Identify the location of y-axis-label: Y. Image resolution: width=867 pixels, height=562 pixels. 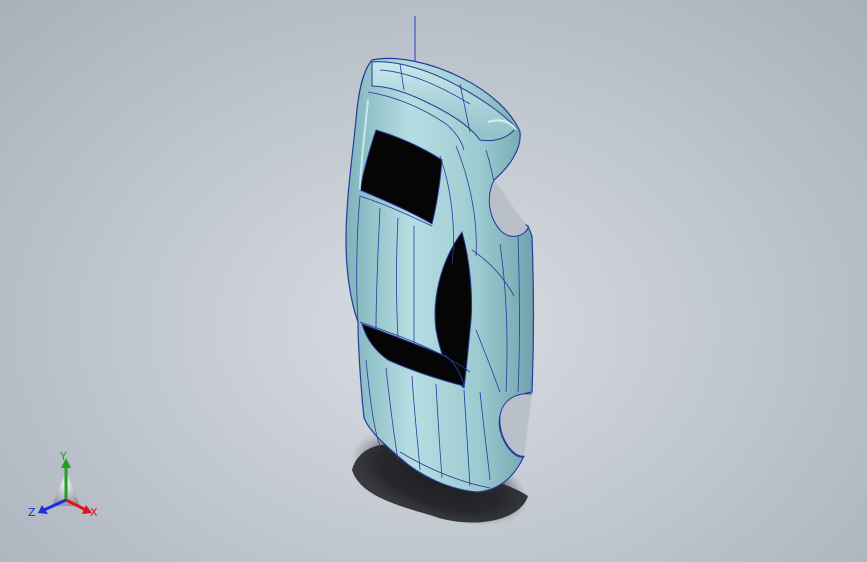
(63, 456).